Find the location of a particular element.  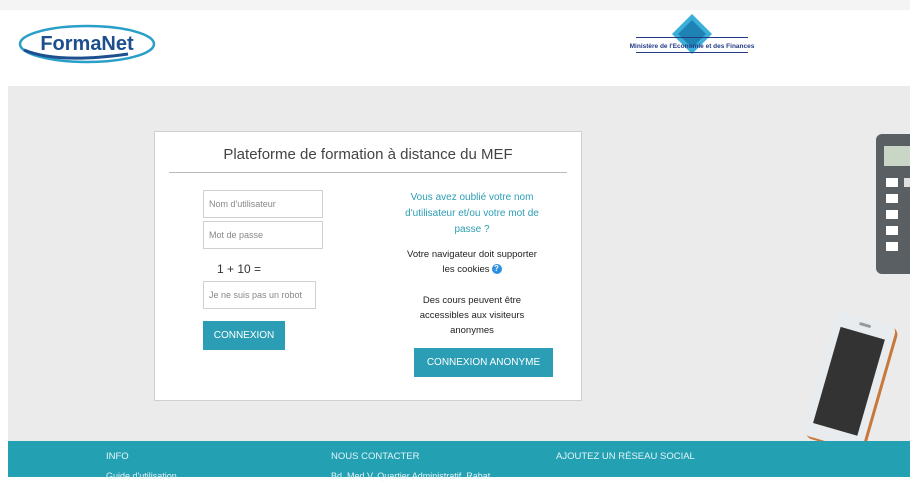

top-strip is located at coordinates (455, 5).